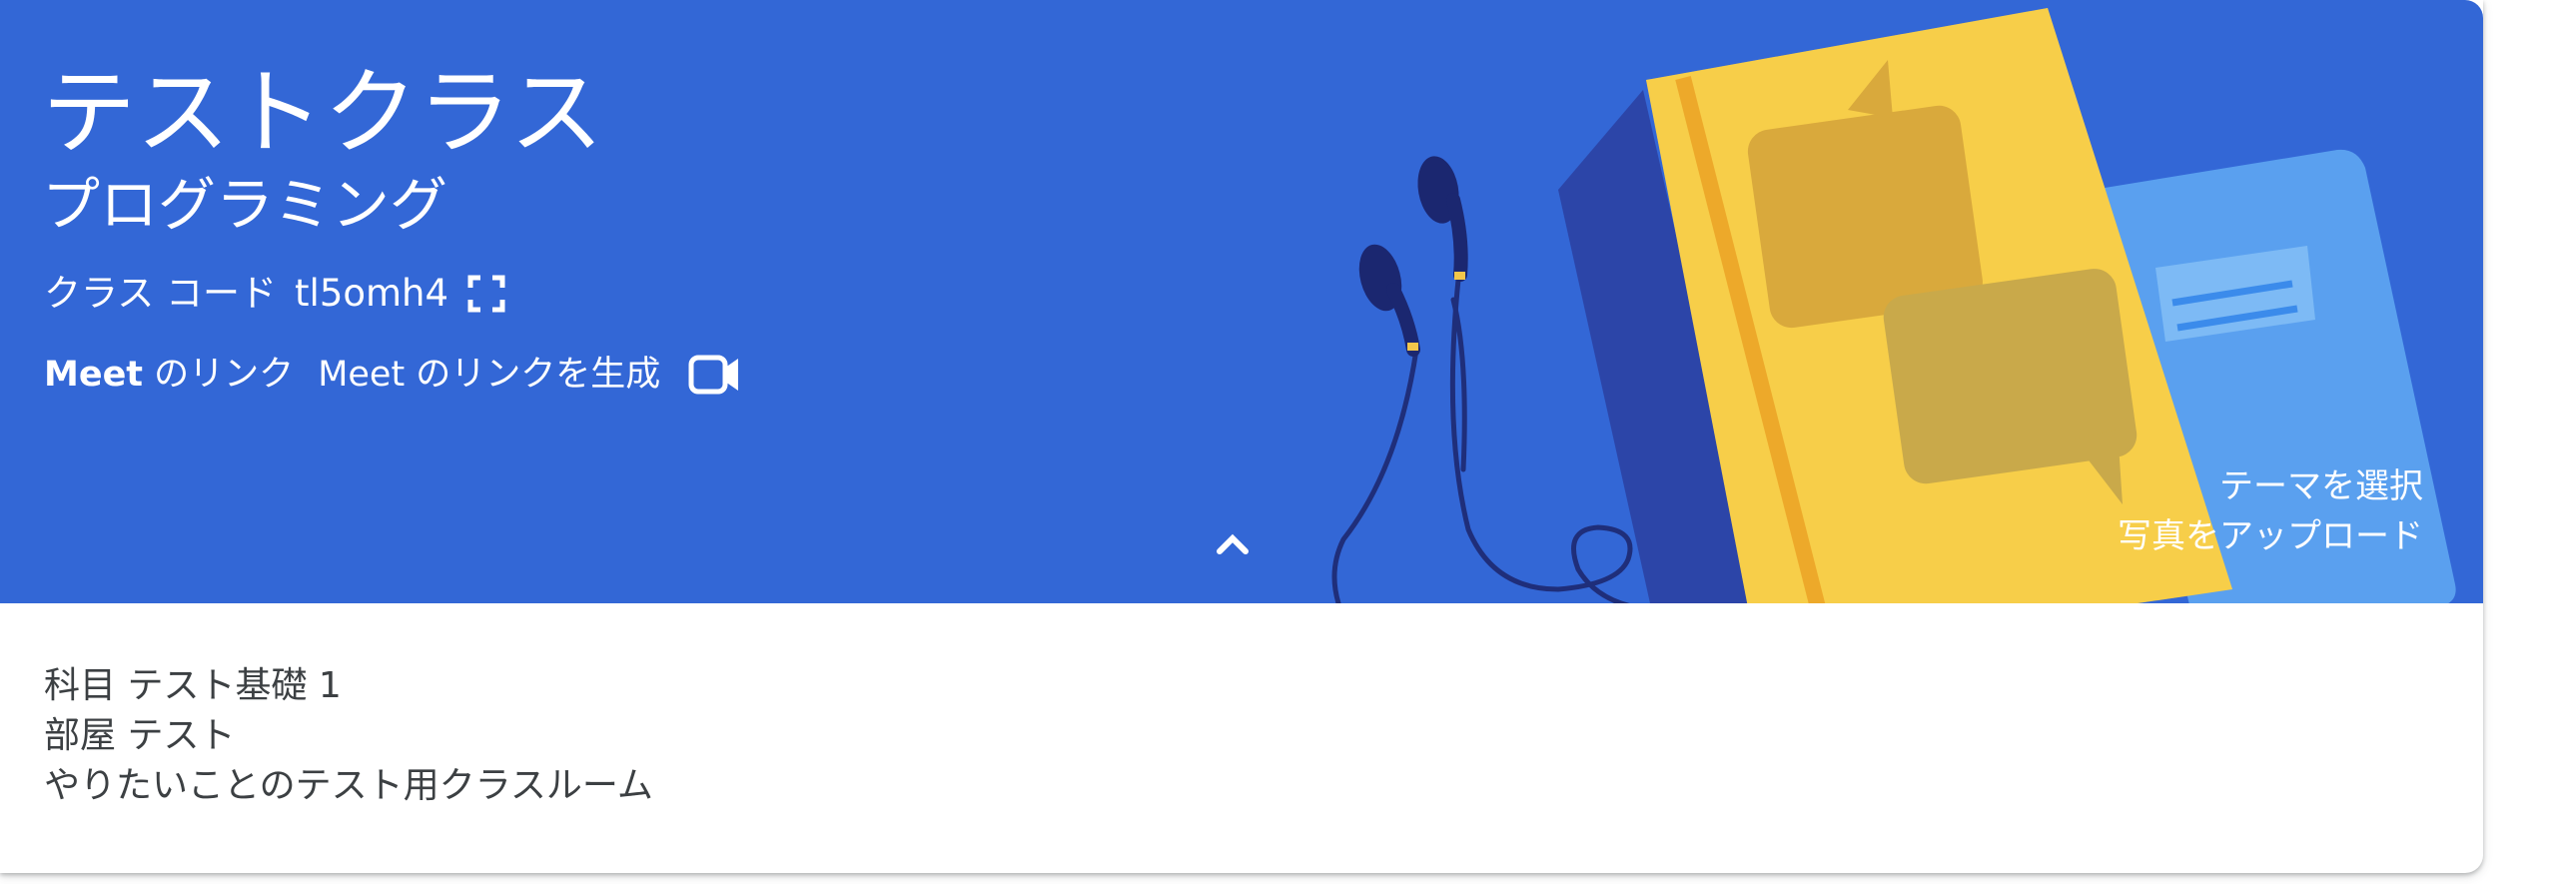  Describe the element at coordinates (372, 293) in the screenshot. I see `class-code-value: tl5omh4` at that location.